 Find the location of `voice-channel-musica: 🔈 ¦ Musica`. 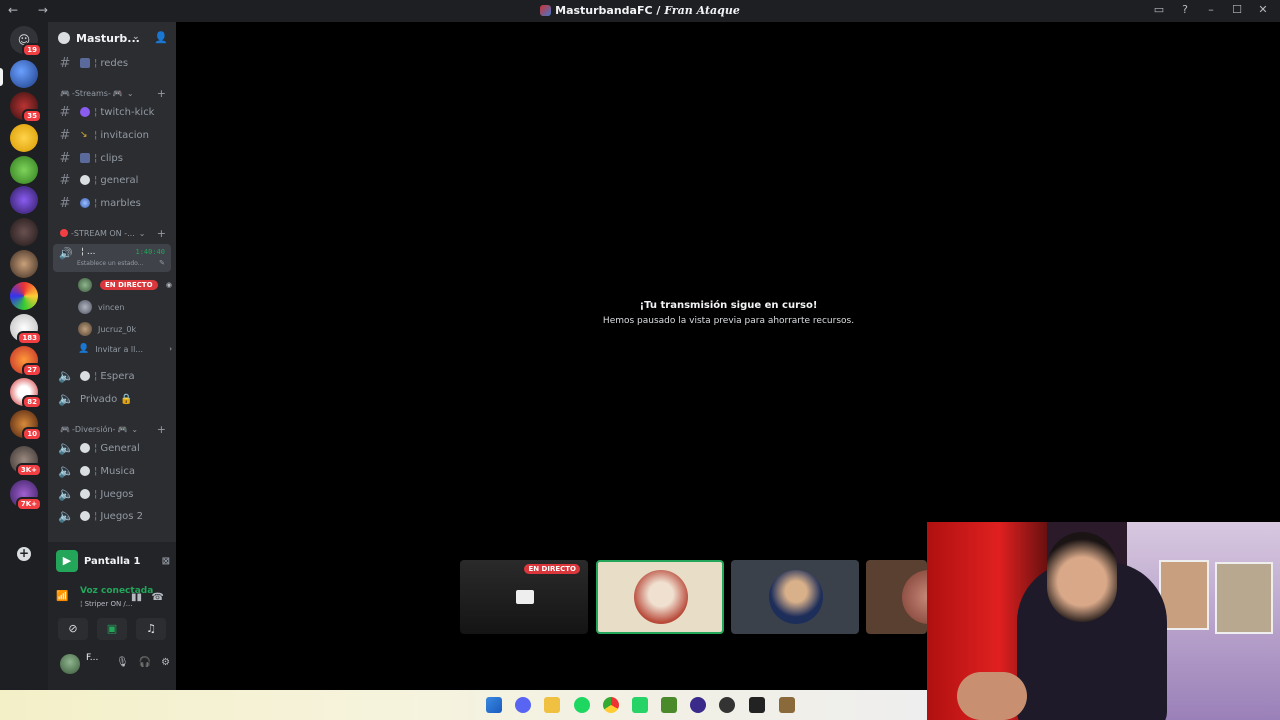

voice-channel-musica: 🔈 ¦ Musica is located at coordinates (113, 471).